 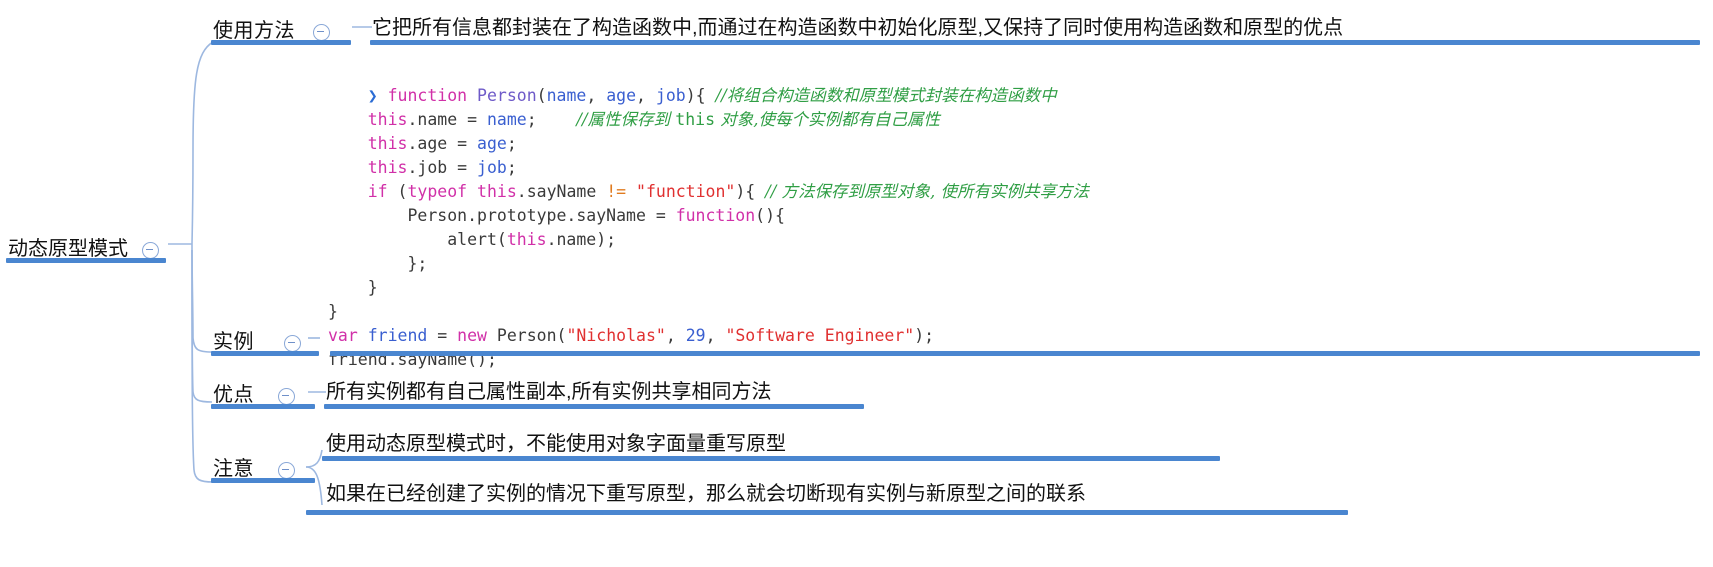 What do you see at coordinates (561, 191) in the screenshot?
I see `code-token: .sayName` at bounding box center [561, 191].